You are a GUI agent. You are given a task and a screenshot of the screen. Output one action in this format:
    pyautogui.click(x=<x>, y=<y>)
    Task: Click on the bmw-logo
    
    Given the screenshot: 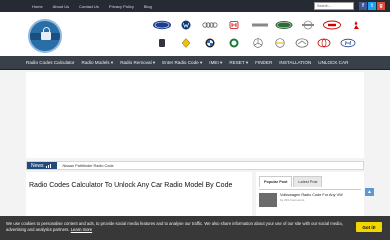 What is the action you would take?
    pyautogui.click(x=210, y=43)
    